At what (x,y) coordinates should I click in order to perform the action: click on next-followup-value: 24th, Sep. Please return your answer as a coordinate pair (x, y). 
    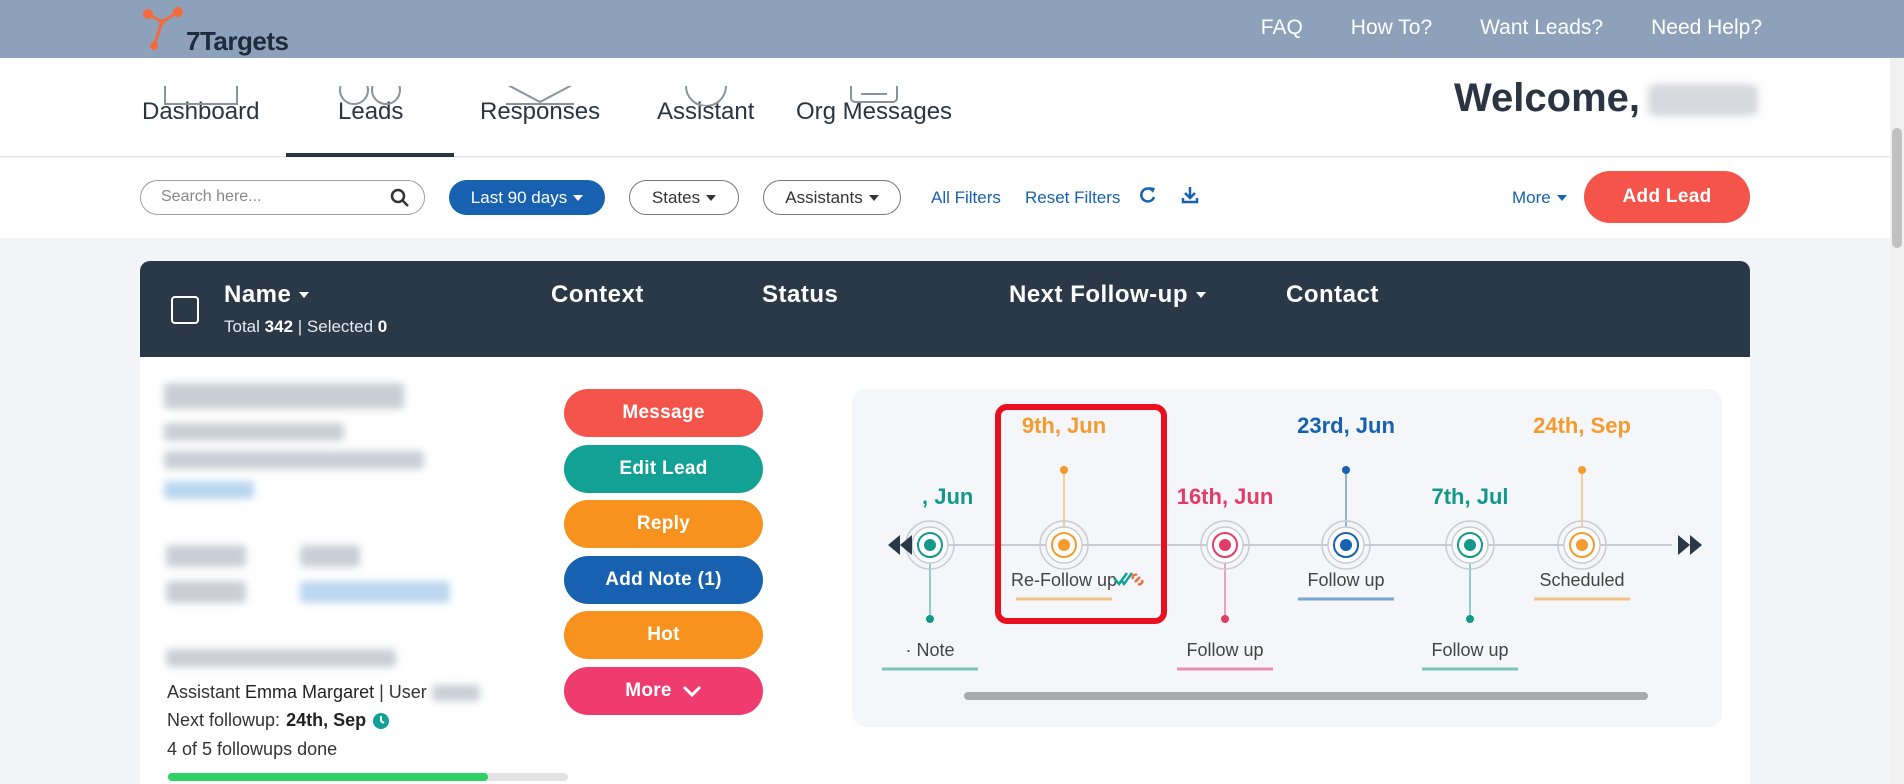
    Looking at the image, I should click on (326, 720).